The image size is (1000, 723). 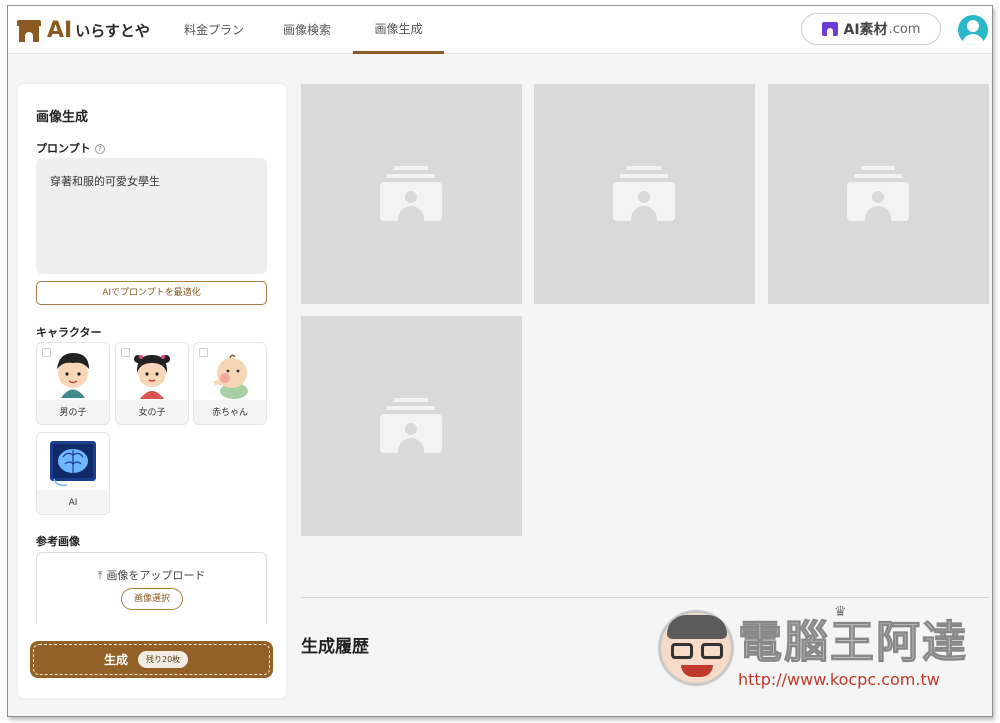 I want to click on watermark: ♛ 電腦王阿達 http://www.kocpc.com.tw, so click(x=818, y=648).